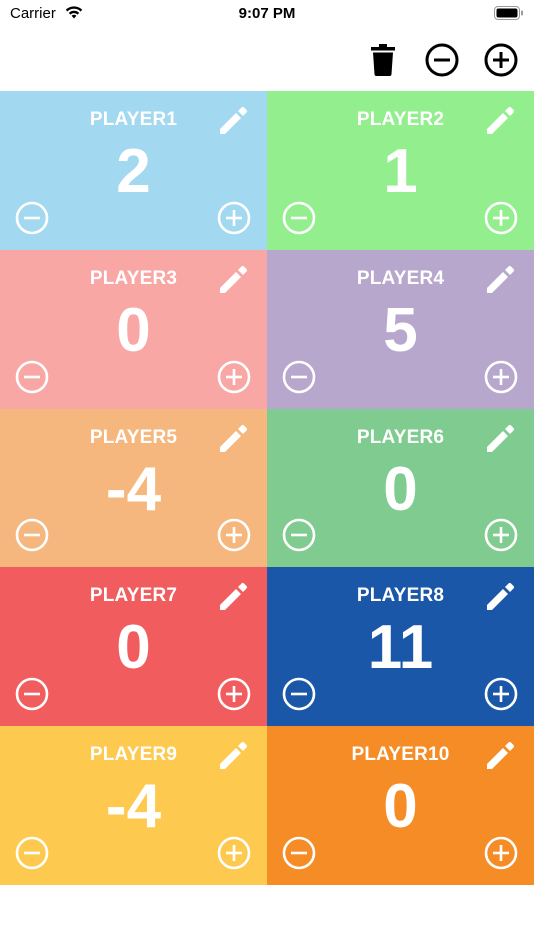 Image resolution: width=534 pixels, height=950 pixels. I want to click on player-card-9: PLAYER9 -4, so click(133, 805).